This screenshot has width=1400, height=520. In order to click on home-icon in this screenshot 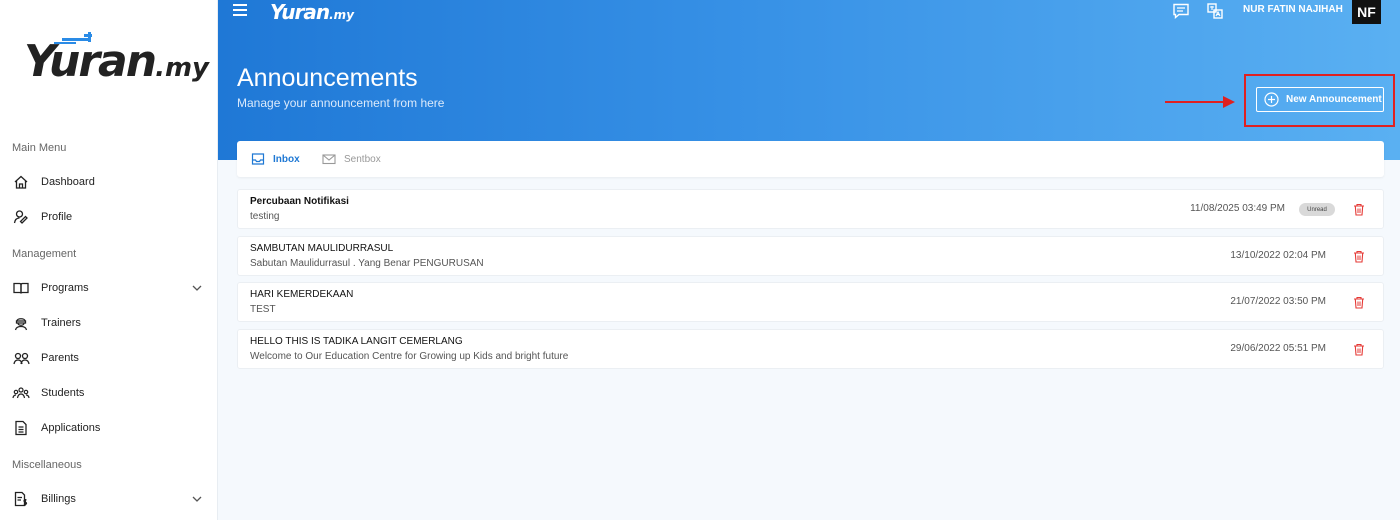, I will do `click(21, 182)`.